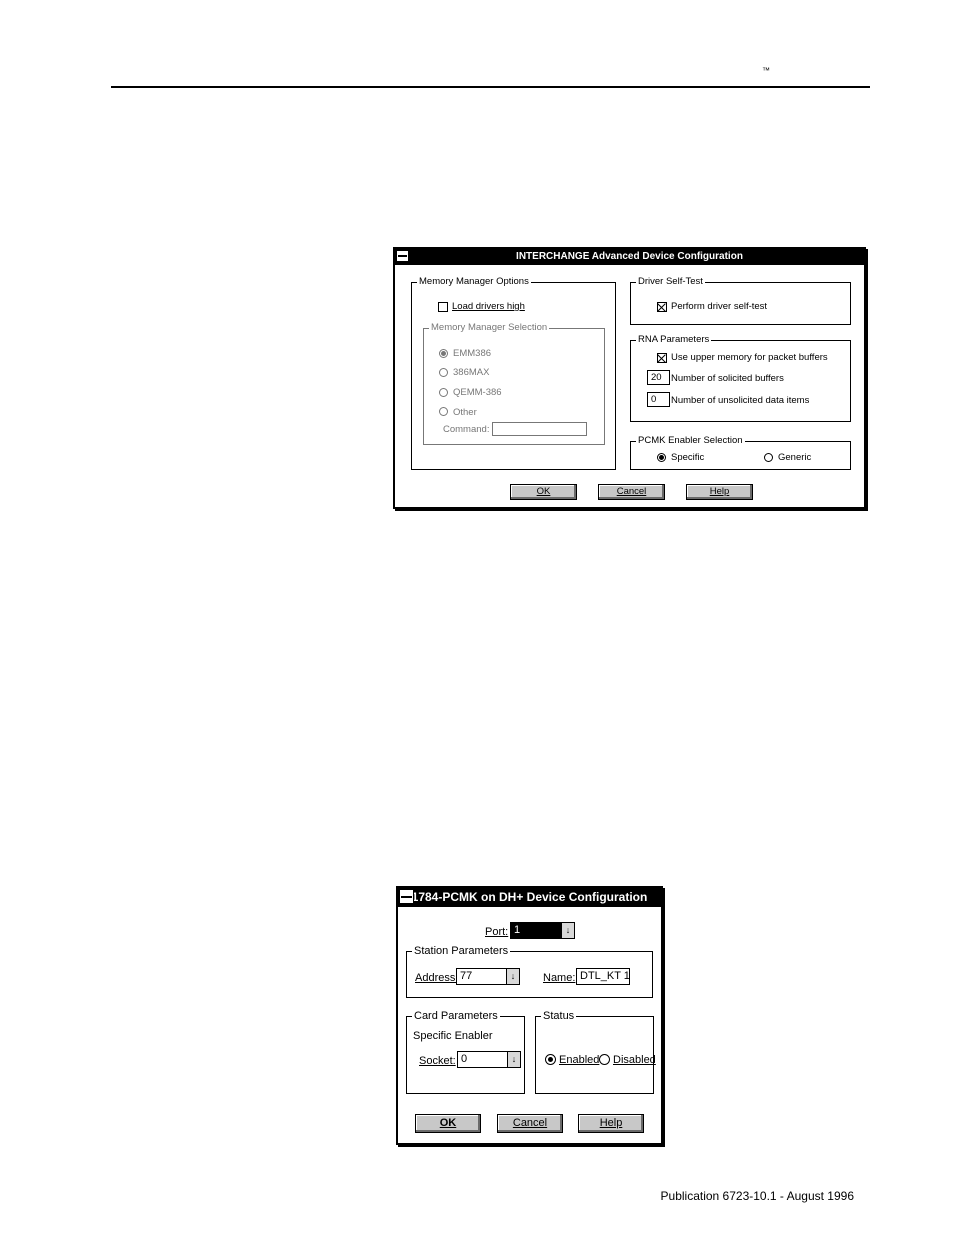 The width and height of the screenshot is (954, 1235). What do you see at coordinates (749, 357) in the screenshot?
I see `upper-memory-label: Use upper memory for packet buffers` at bounding box center [749, 357].